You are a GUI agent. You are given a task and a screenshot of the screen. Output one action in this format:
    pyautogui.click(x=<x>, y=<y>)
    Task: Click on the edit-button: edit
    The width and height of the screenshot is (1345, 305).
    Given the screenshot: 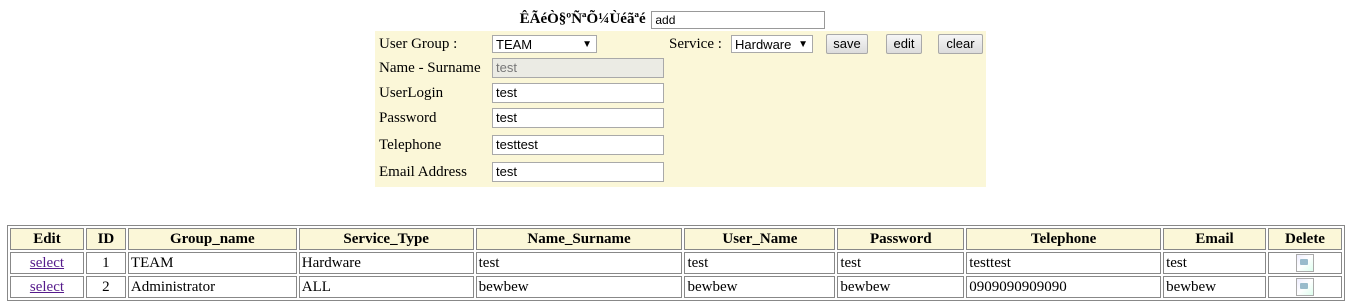 What is the action you would take?
    pyautogui.click(x=904, y=44)
    